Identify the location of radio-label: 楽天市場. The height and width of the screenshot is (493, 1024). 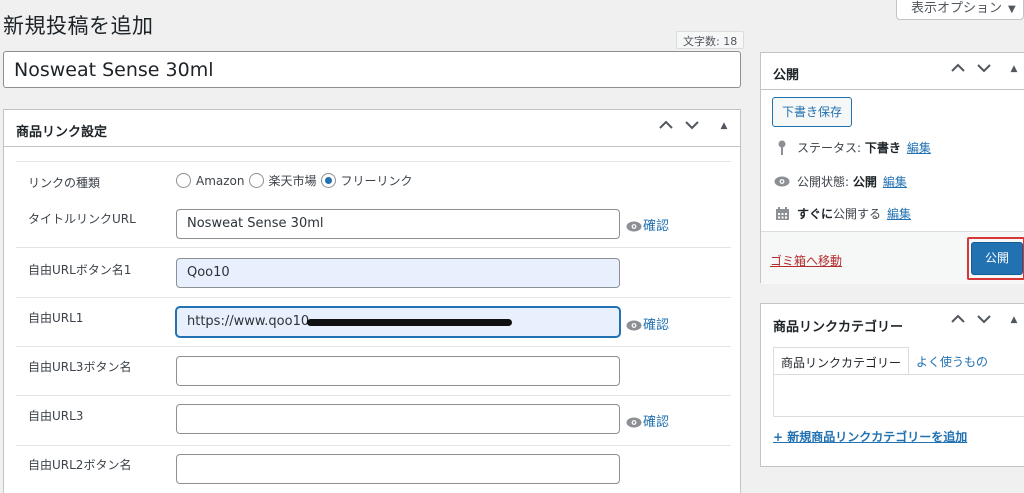
(292, 181).